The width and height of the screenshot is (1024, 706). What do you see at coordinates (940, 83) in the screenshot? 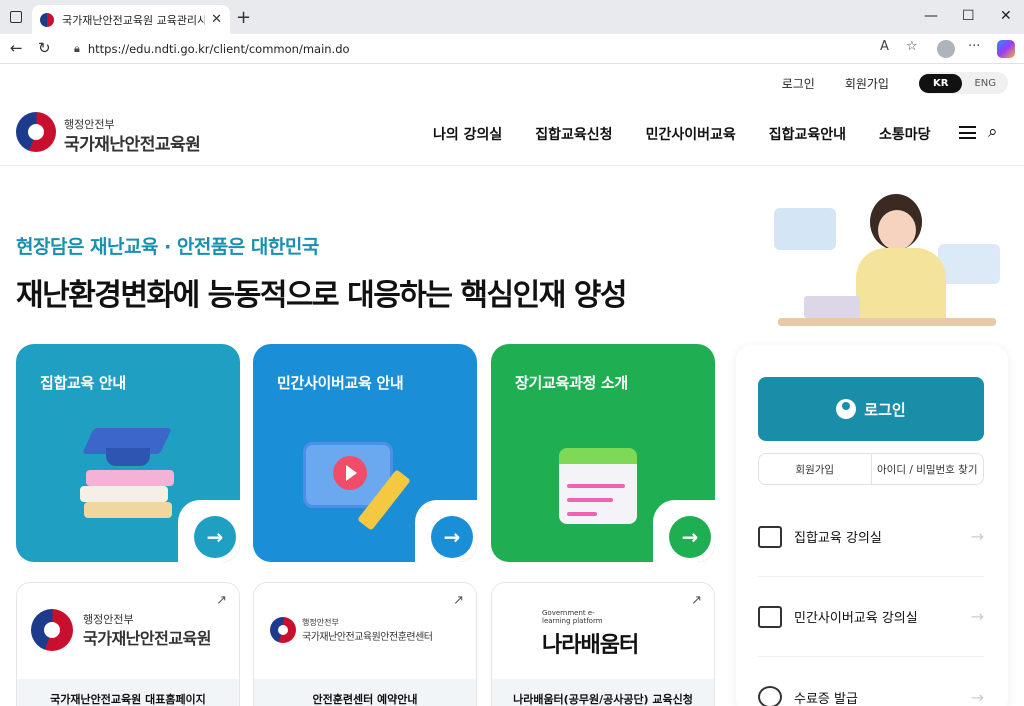
I see `lang-kr-button: KR` at bounding box center [940, 83].